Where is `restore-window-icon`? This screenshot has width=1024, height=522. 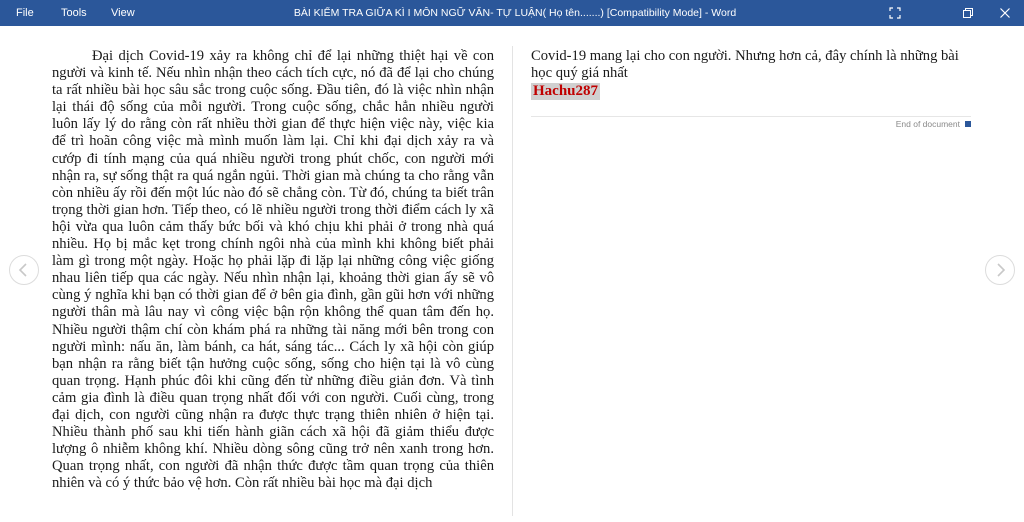
restore-window-icon is located at coordinates (968, 13).